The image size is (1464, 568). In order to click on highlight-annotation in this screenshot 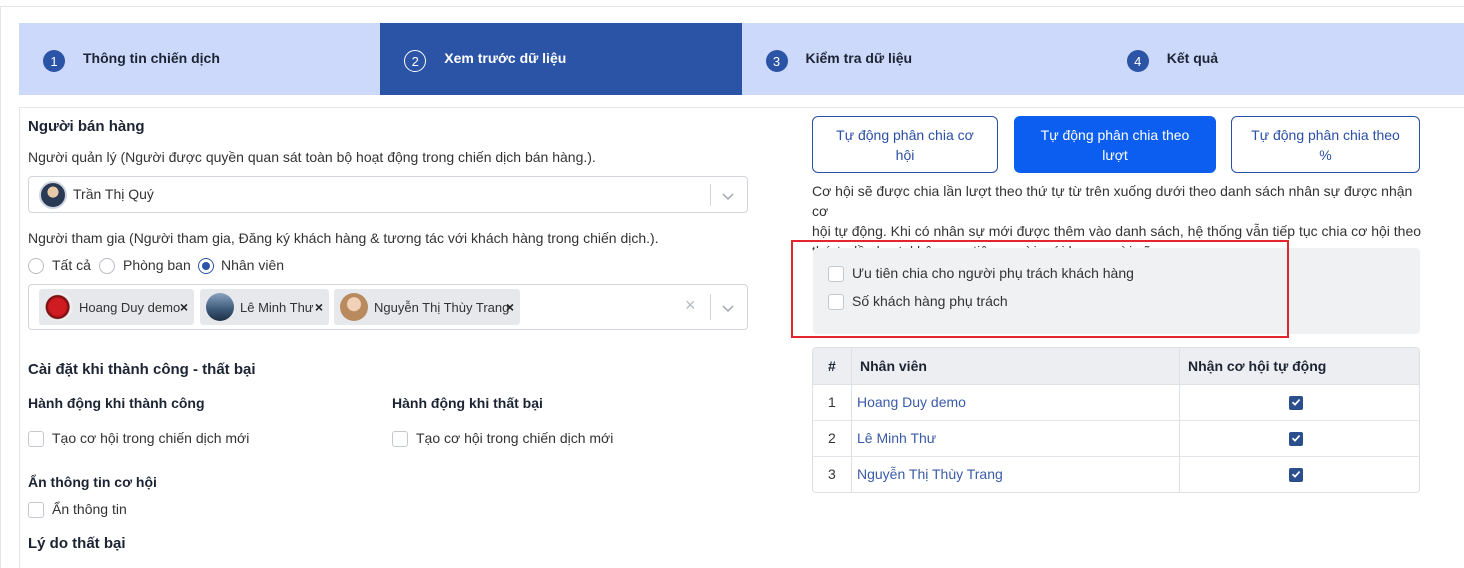, I will do `click(1040, 289)`.